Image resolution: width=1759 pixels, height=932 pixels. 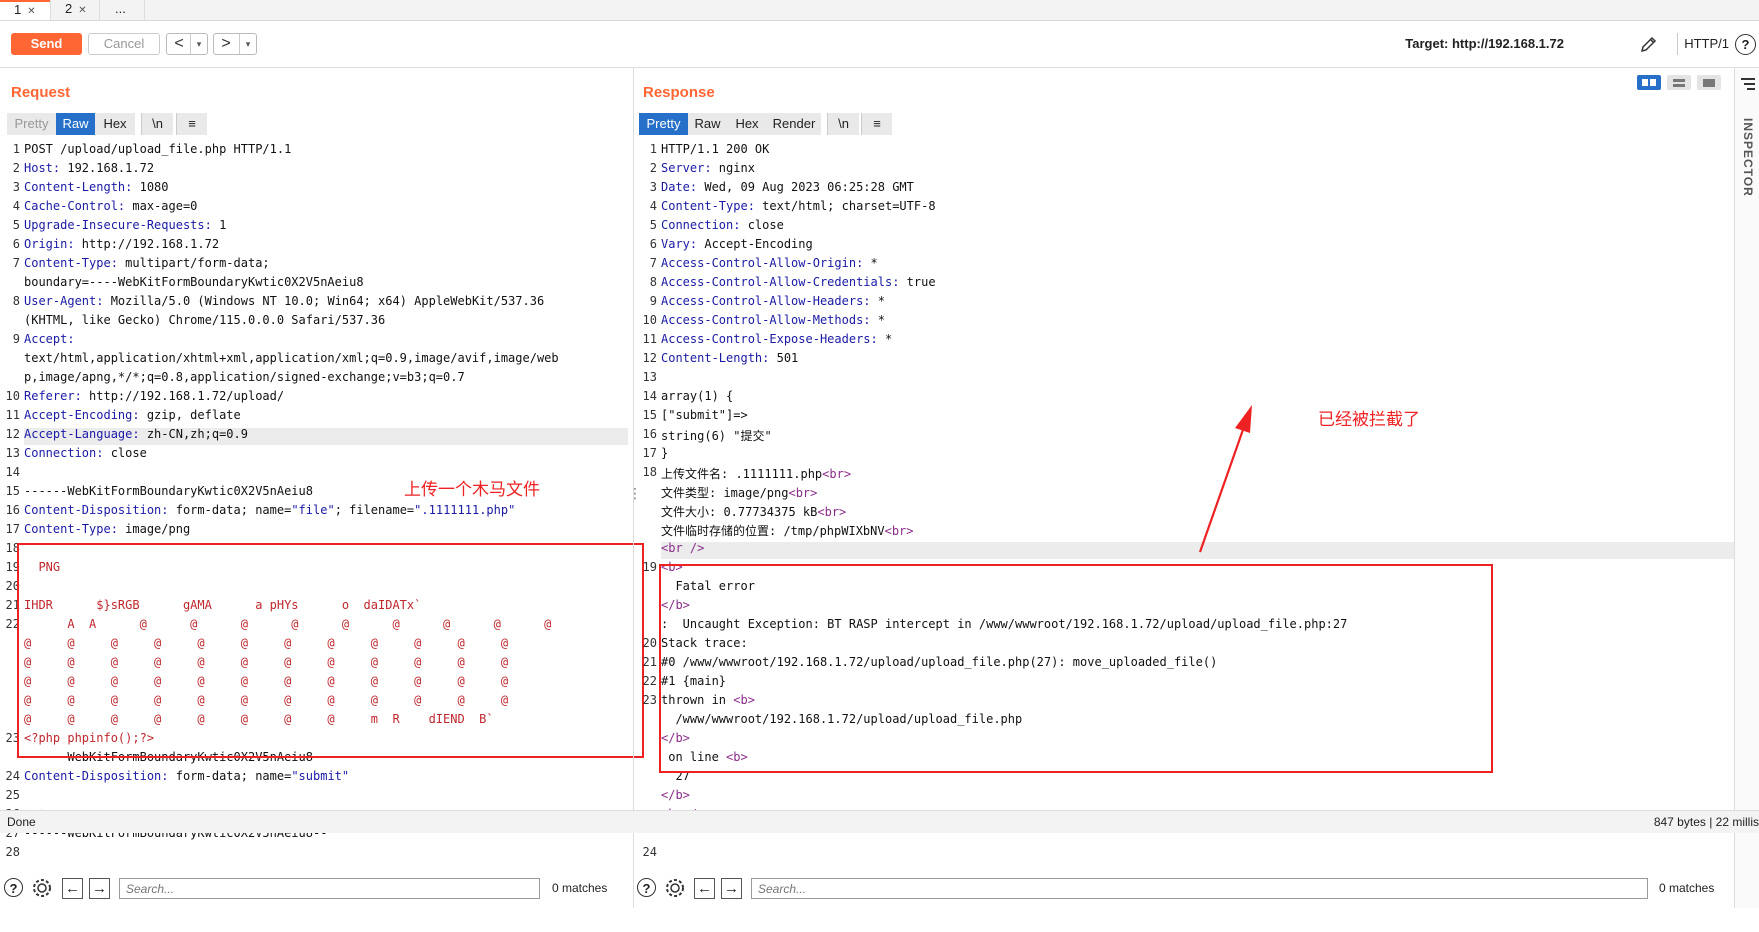 I want to click on code-line: Vary: Accept-Encoding, so click(x=737, y=244).